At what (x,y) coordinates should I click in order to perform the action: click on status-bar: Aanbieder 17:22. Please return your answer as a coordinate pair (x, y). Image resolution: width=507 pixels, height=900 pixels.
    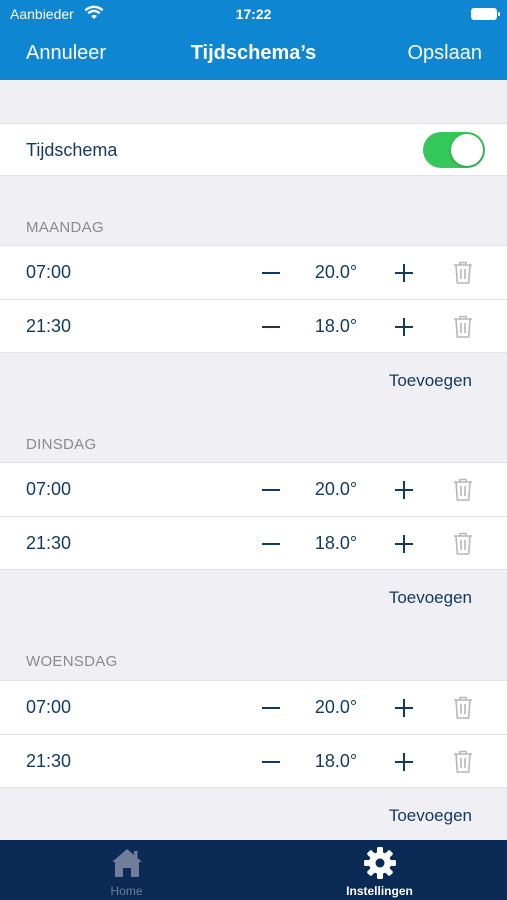
    Looking at the image, I should click on (253, 14).